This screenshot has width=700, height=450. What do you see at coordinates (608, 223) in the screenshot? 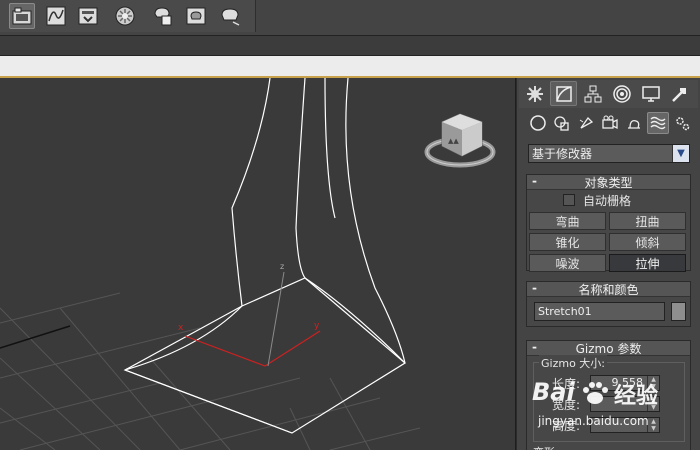
I see `object-type-rollout: - 对象类型 自动栅格 弯曲 扭曲 锥化 倾斜 噪波 拉伸` at bounding box center [608, 223].